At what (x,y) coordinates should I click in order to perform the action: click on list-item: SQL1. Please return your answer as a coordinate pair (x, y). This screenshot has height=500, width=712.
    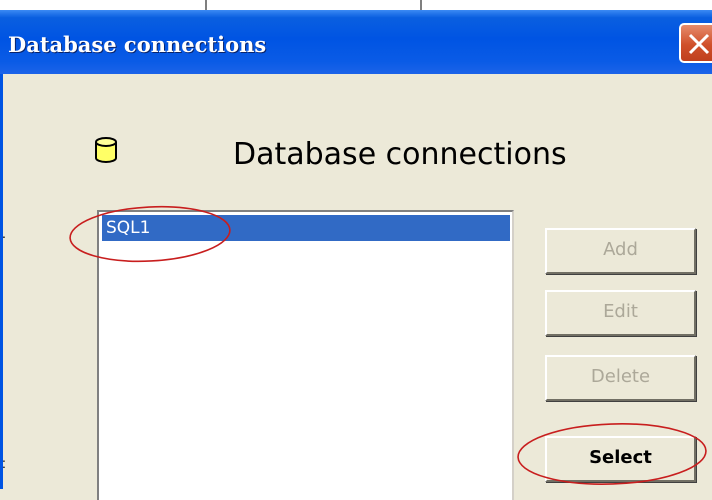
    Looking at the image, I should click on (306, 228).